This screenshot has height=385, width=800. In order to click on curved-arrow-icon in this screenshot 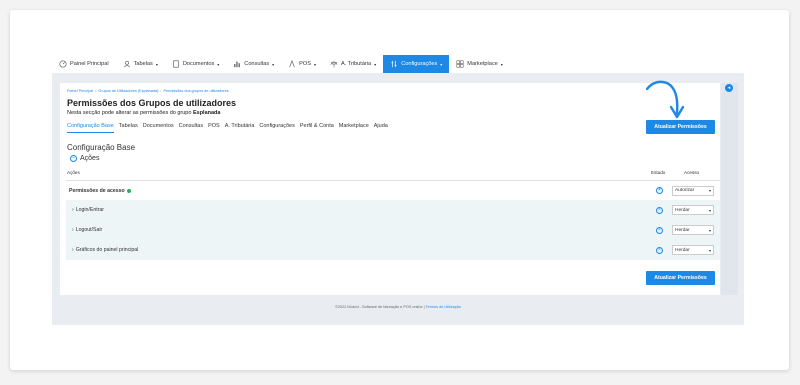, I will do `click(665, 99)`.